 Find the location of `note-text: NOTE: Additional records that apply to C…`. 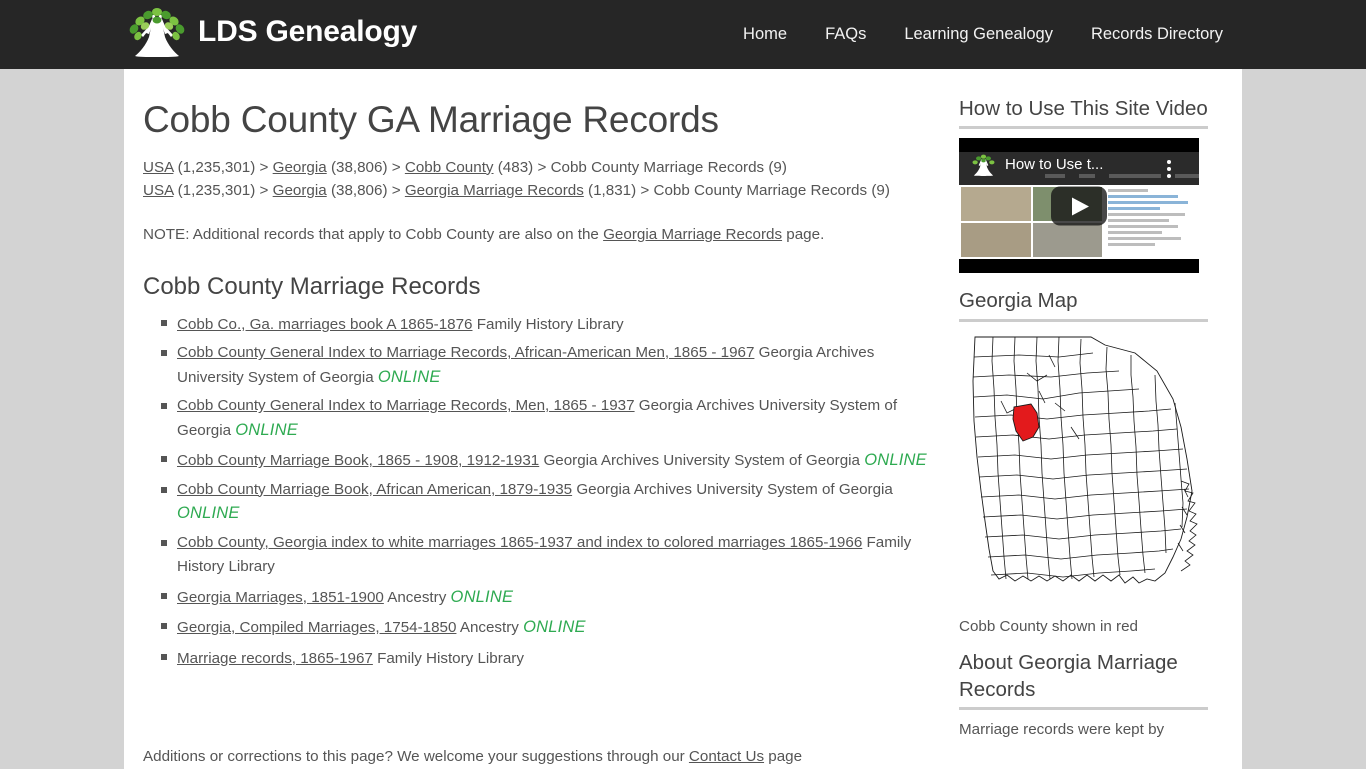

note-text: NOTE: Additional records that apply to C… is located at coordinates (536, 235).